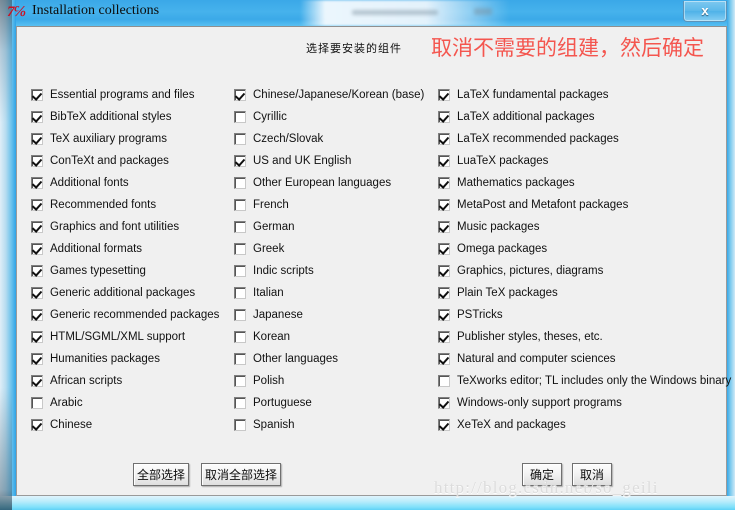  What do you see at coordinates (580, 359) in the screenshot?
I see `collection-row: Natural and computer sciences` at bounding box center [580, 359].